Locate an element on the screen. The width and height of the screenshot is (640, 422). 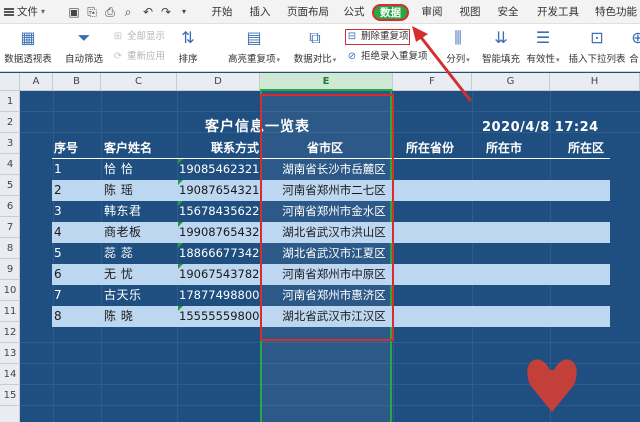
cell-customer-name: 恰 恰 is located at coordinates (119, 169).